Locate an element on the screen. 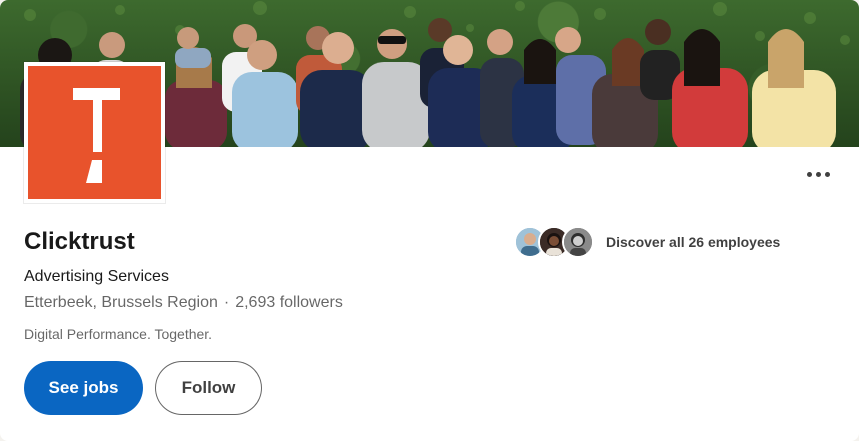  company-followers: 2,693 followers is located at coordinates (289, 302).